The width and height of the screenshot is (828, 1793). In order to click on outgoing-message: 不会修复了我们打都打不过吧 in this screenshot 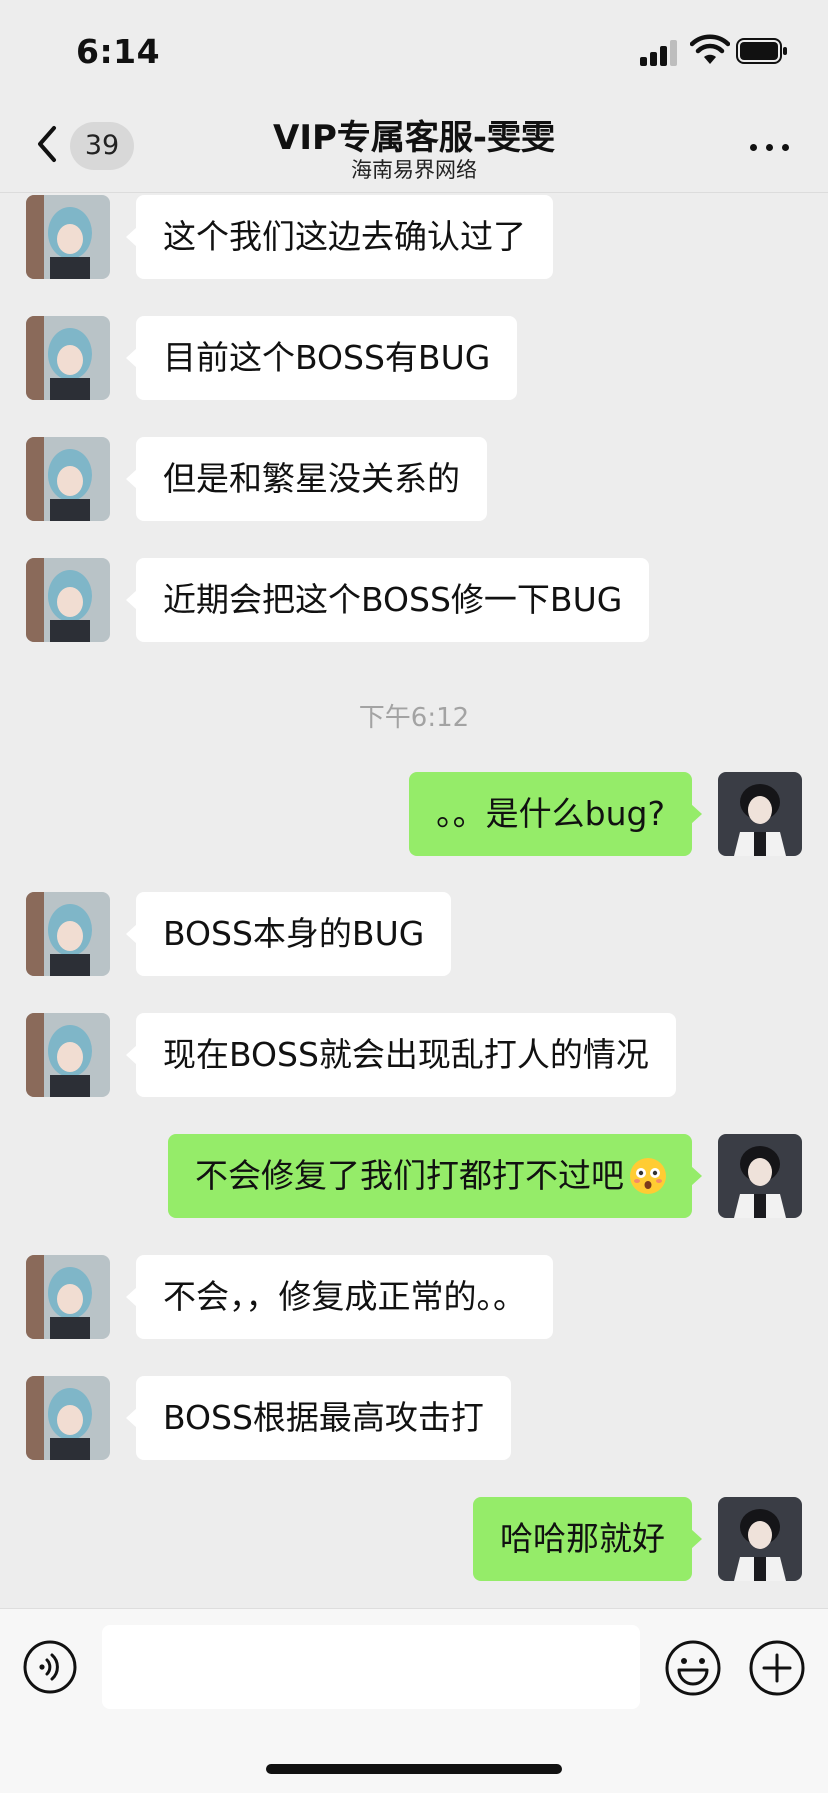, I will do `click(435, 1176)`.